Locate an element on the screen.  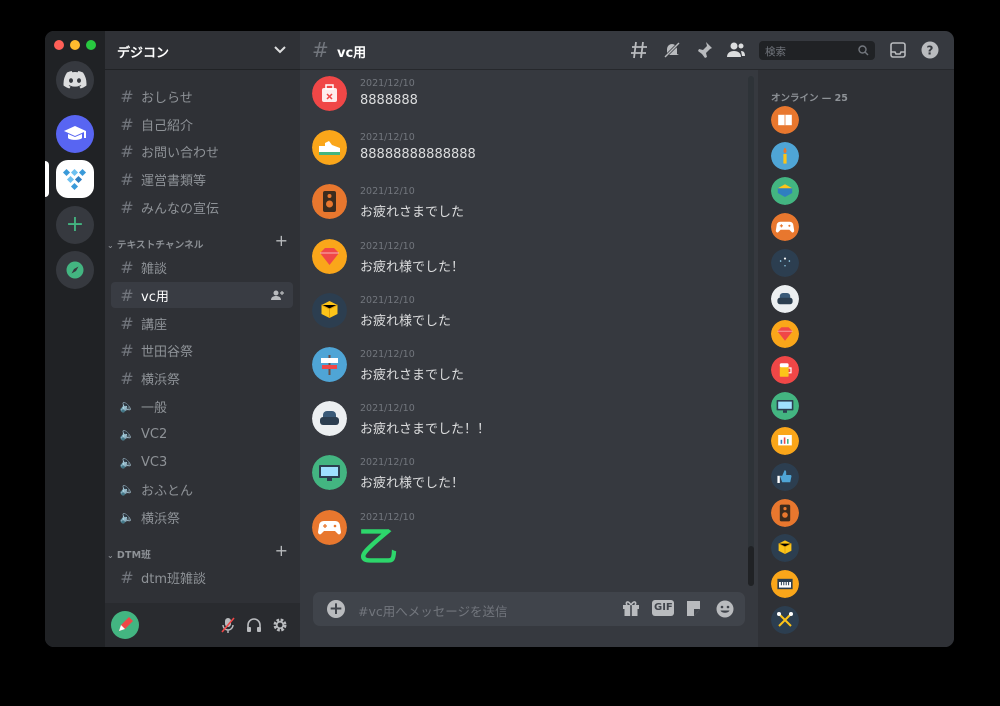
chevron-down-icon: ⌄ is located at coordinates (112, 555).